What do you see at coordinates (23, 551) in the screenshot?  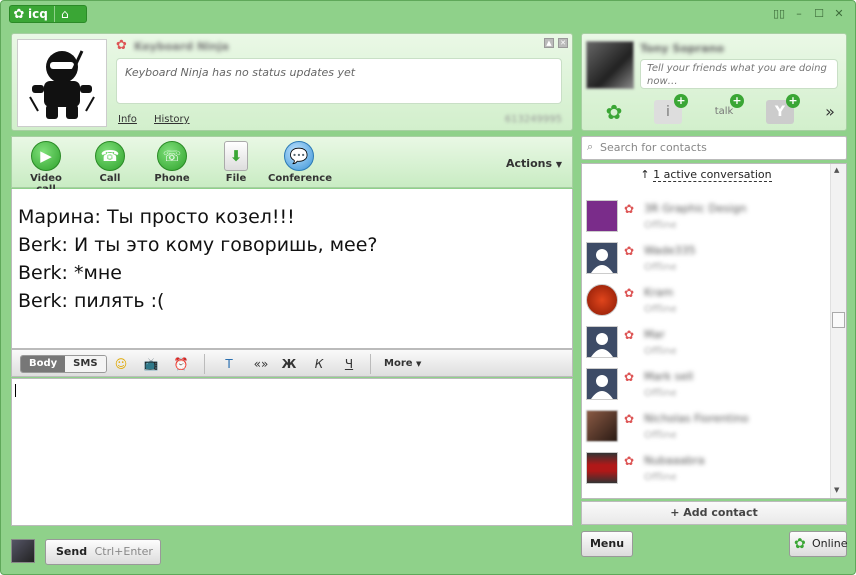 I see `my-avatar-thumbnail` at bounding box center [23, 551].